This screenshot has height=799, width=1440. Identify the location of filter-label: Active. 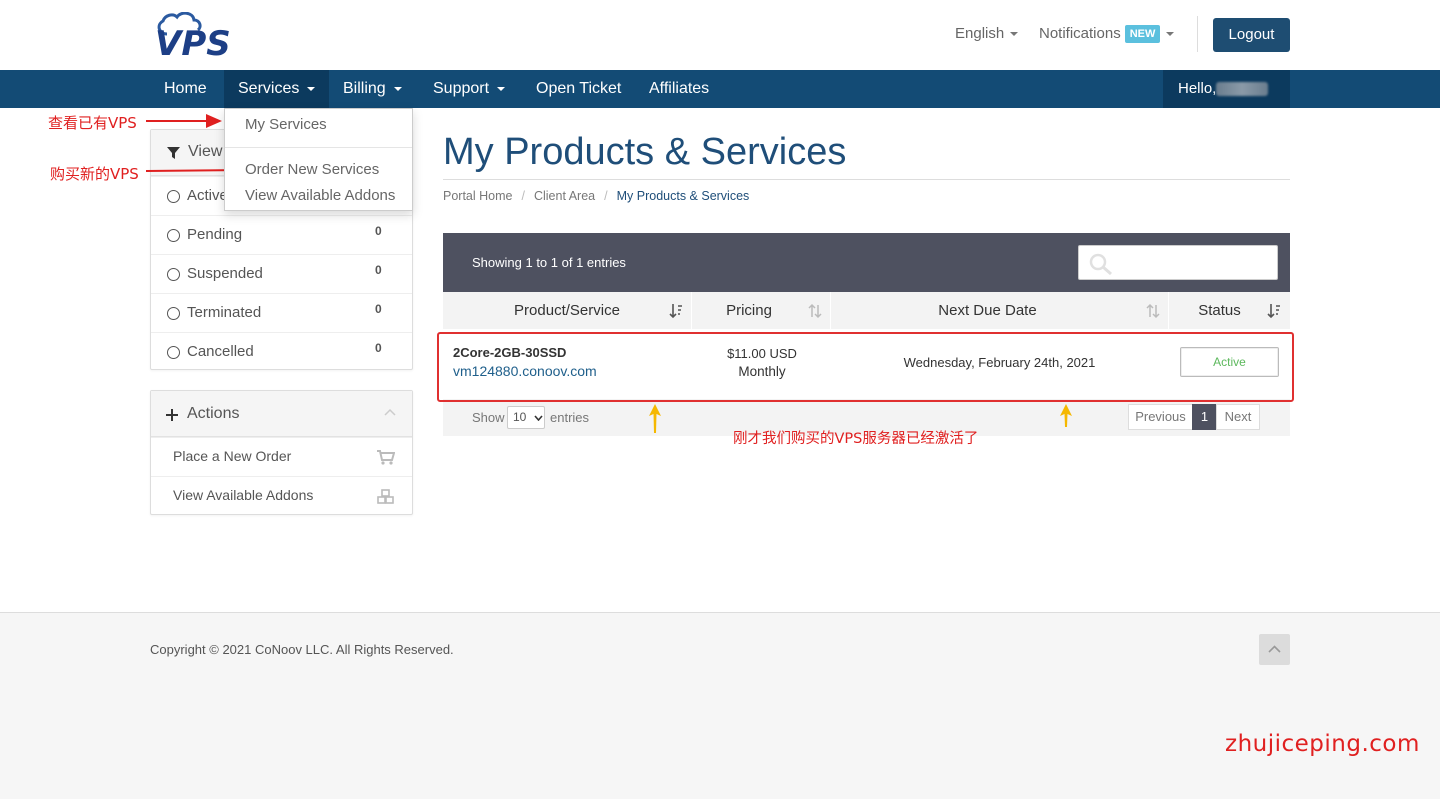
(207, 195).